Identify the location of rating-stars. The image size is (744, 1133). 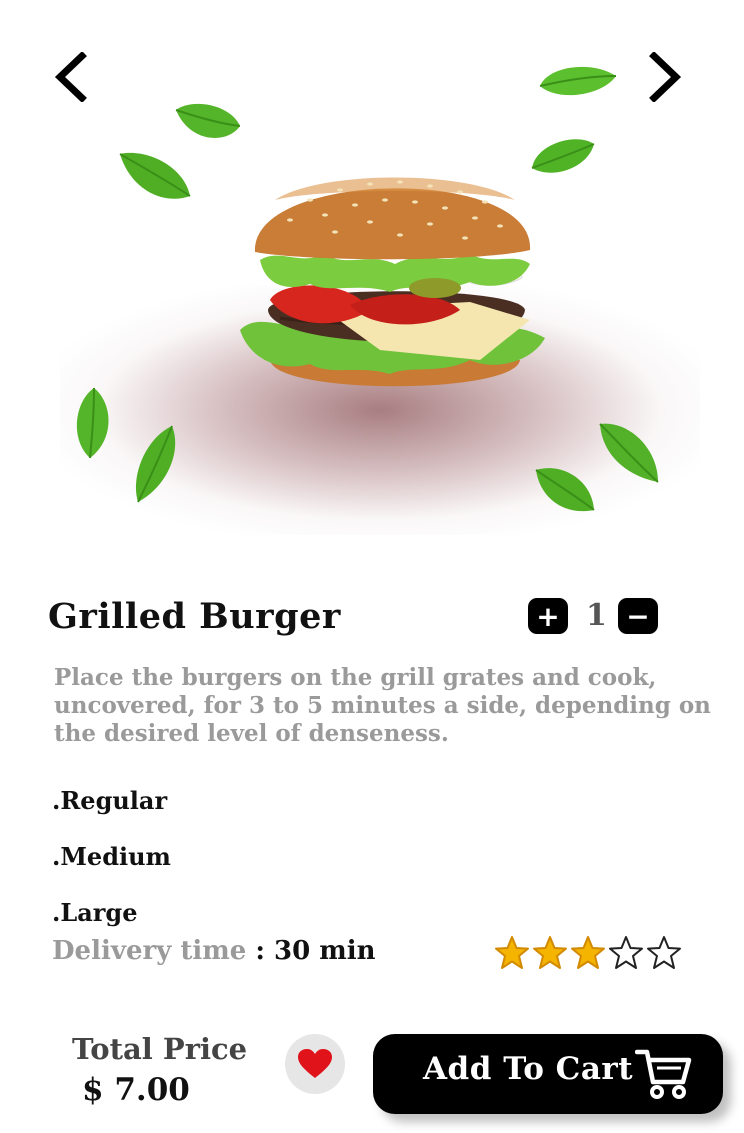
(588, 953).